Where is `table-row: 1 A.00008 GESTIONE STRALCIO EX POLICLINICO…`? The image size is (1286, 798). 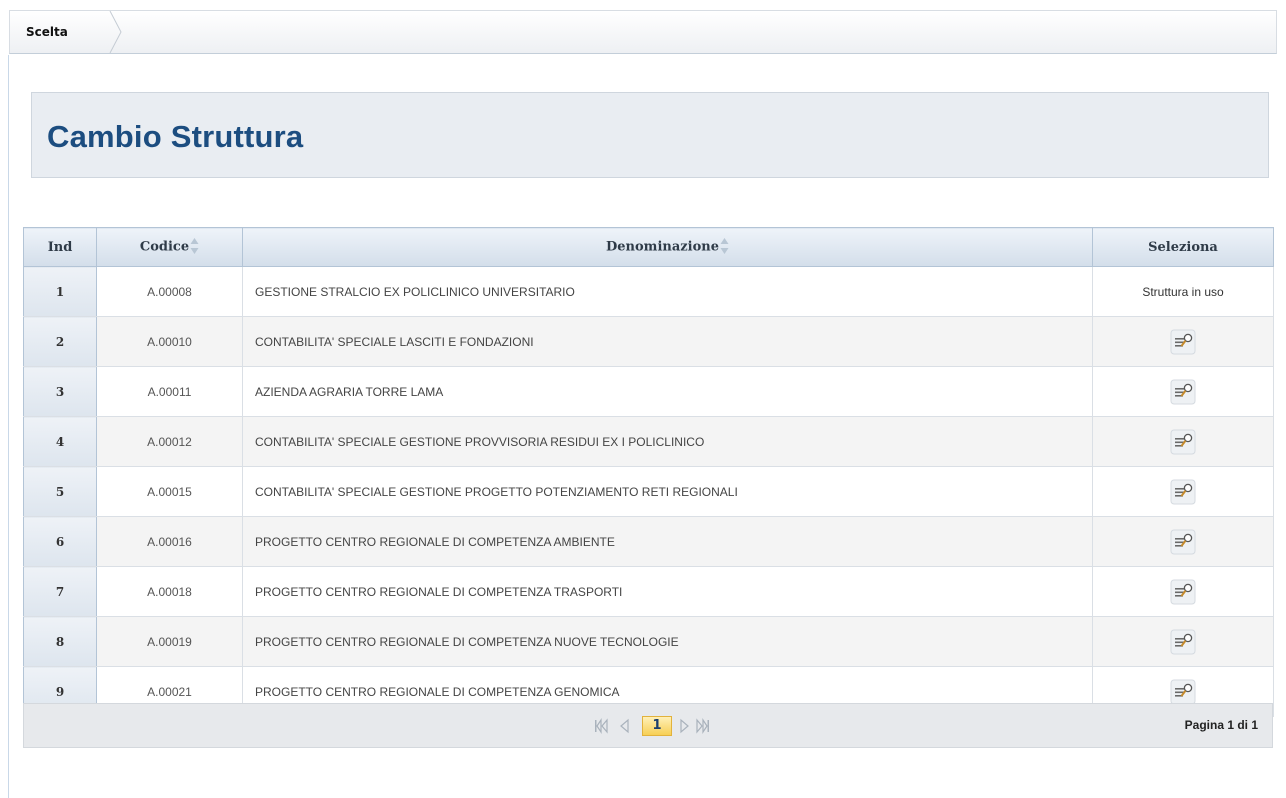
table-row: 1 A.00008 GESTIONE STRALCIO EX POLICLINICO… is located at coordinates (648, 291).